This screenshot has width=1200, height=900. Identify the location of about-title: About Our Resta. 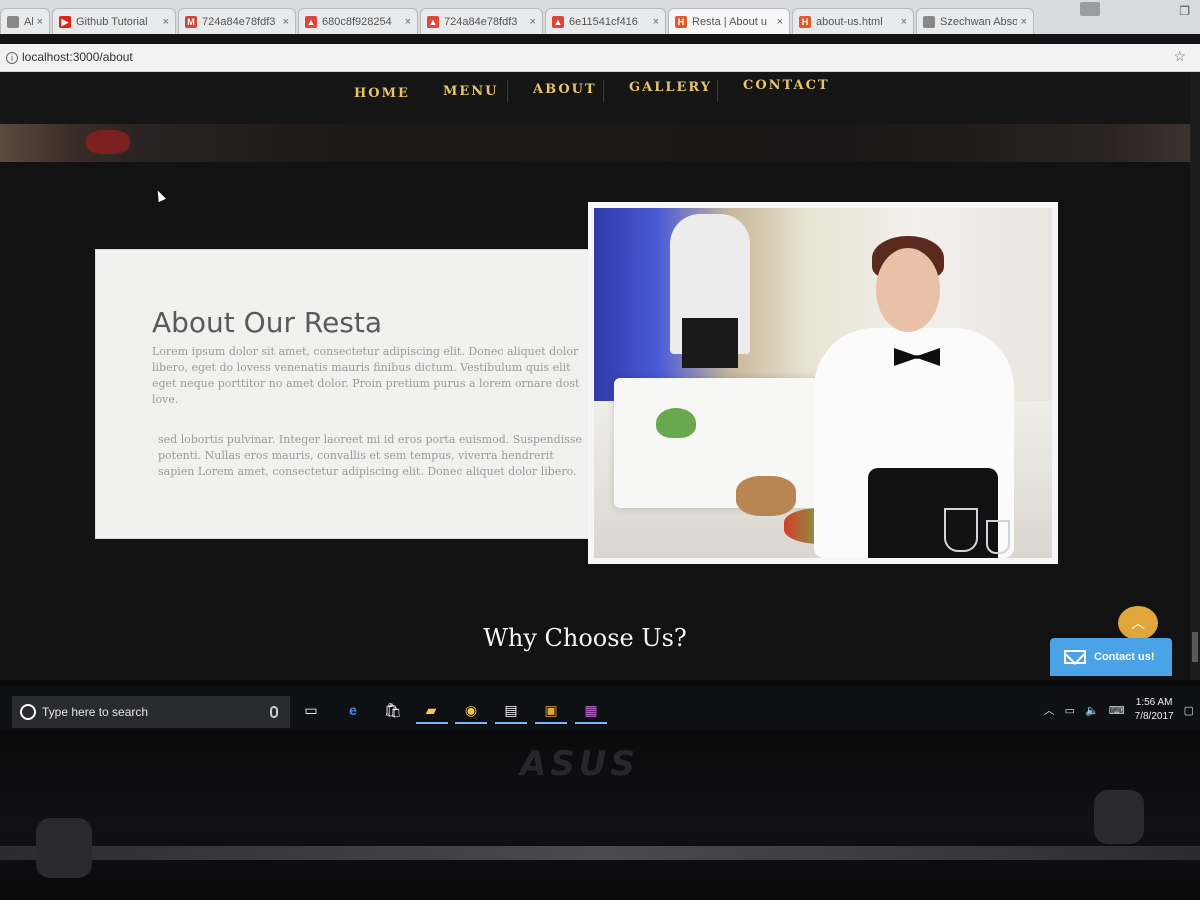
(267, 322).